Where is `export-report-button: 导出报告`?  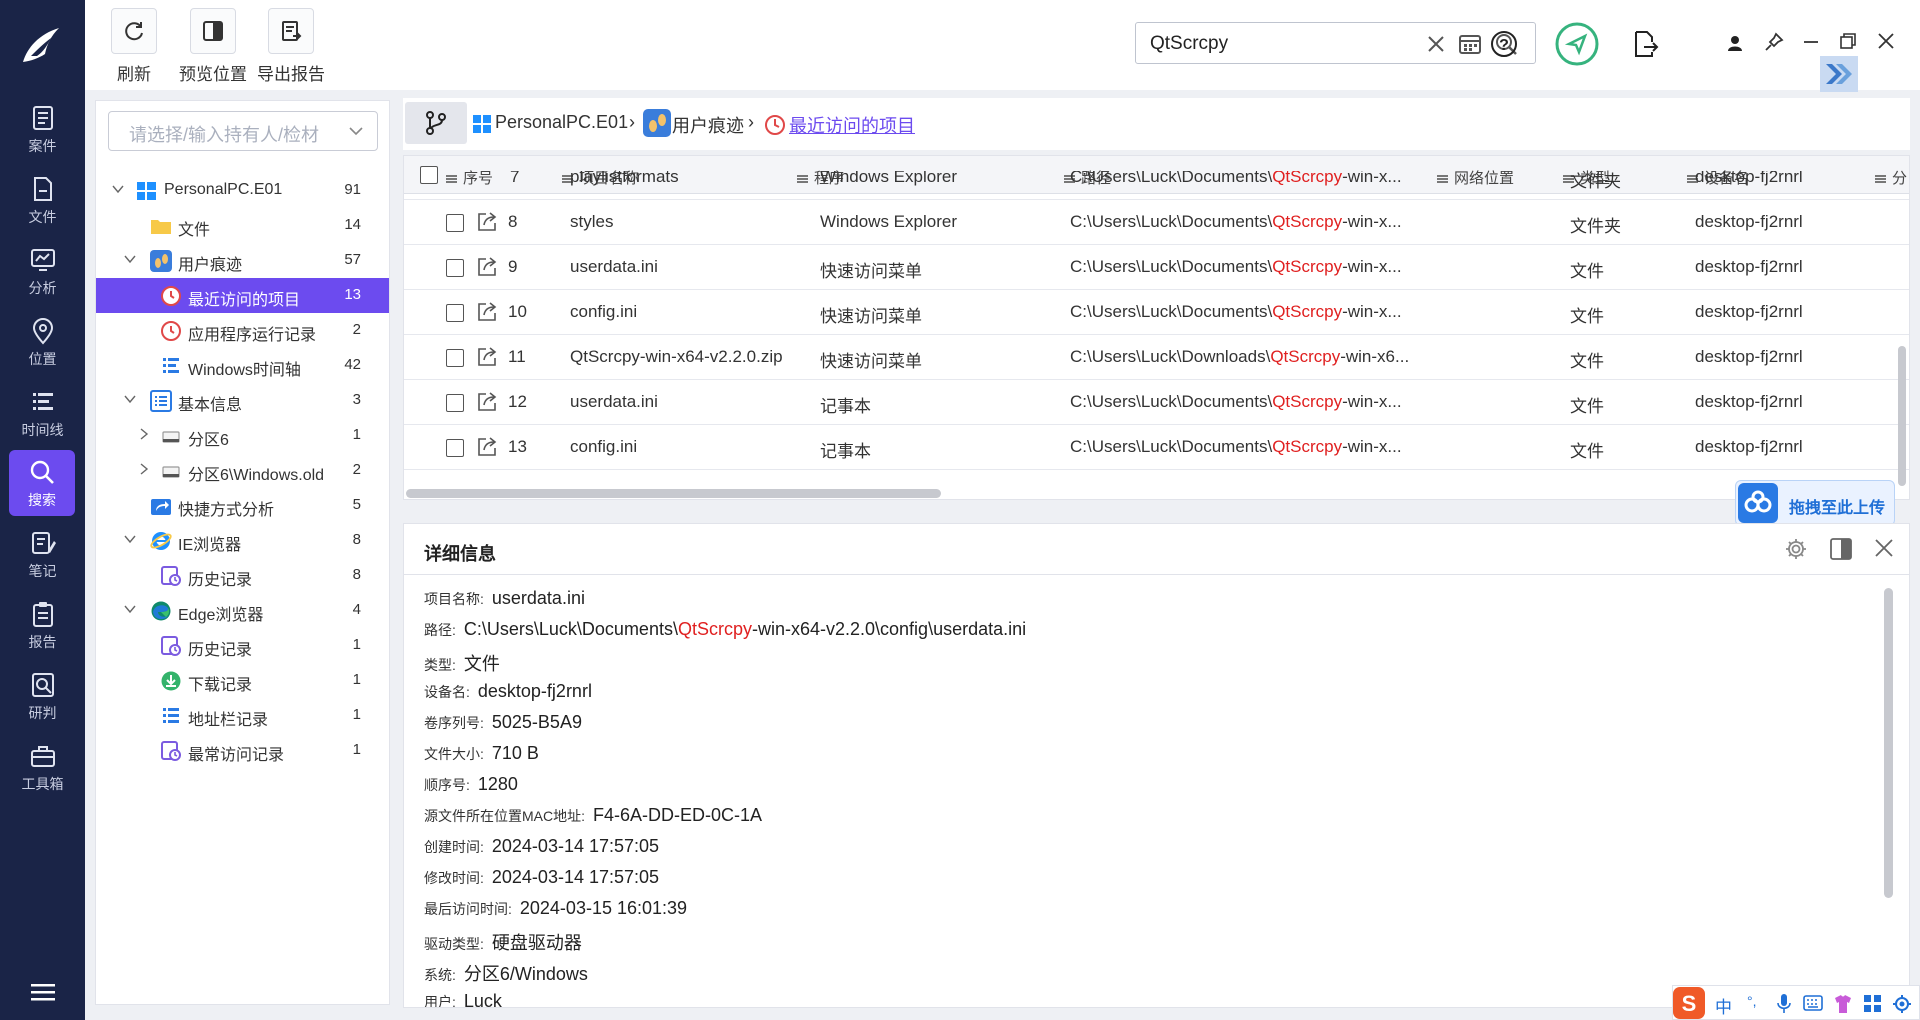 export-report-button: 导出报告 is located at coordinates (291, 46).